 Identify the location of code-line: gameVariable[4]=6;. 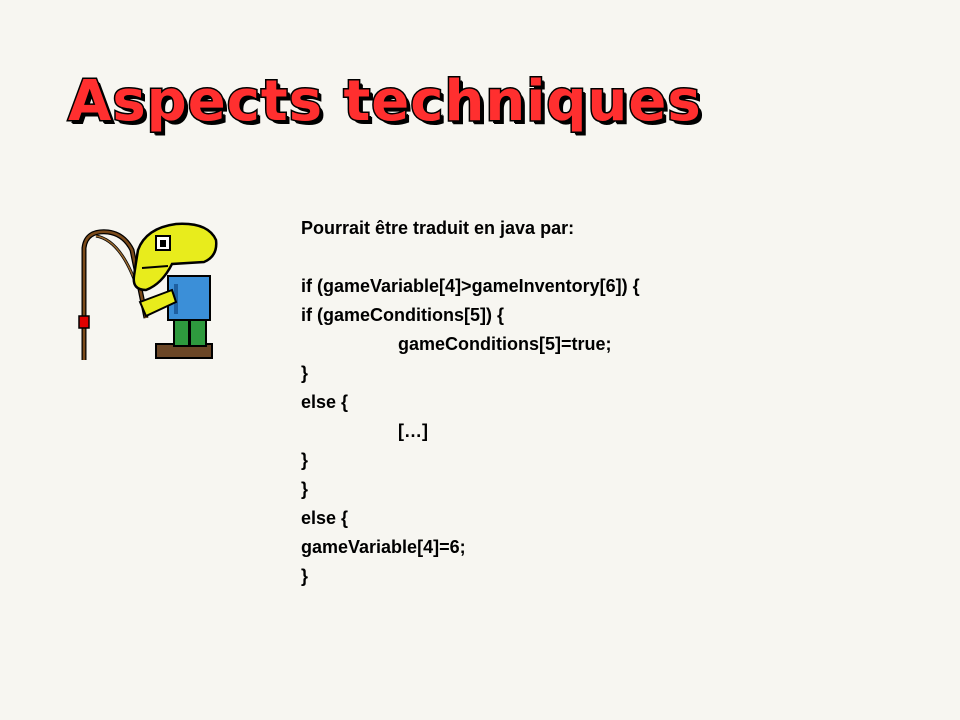
(383, 547).